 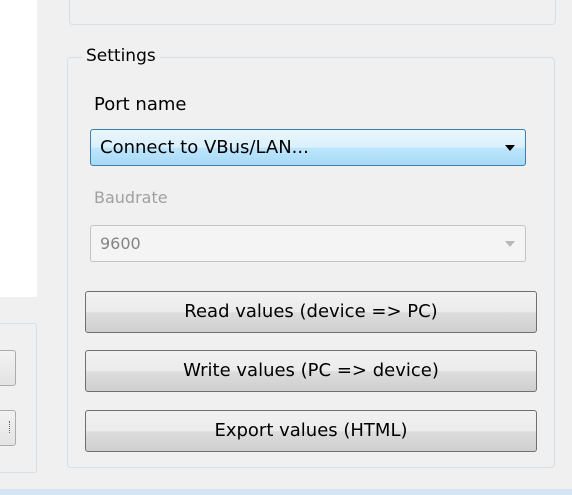 I want to click on top-group-box, so click(x=312, y=12).